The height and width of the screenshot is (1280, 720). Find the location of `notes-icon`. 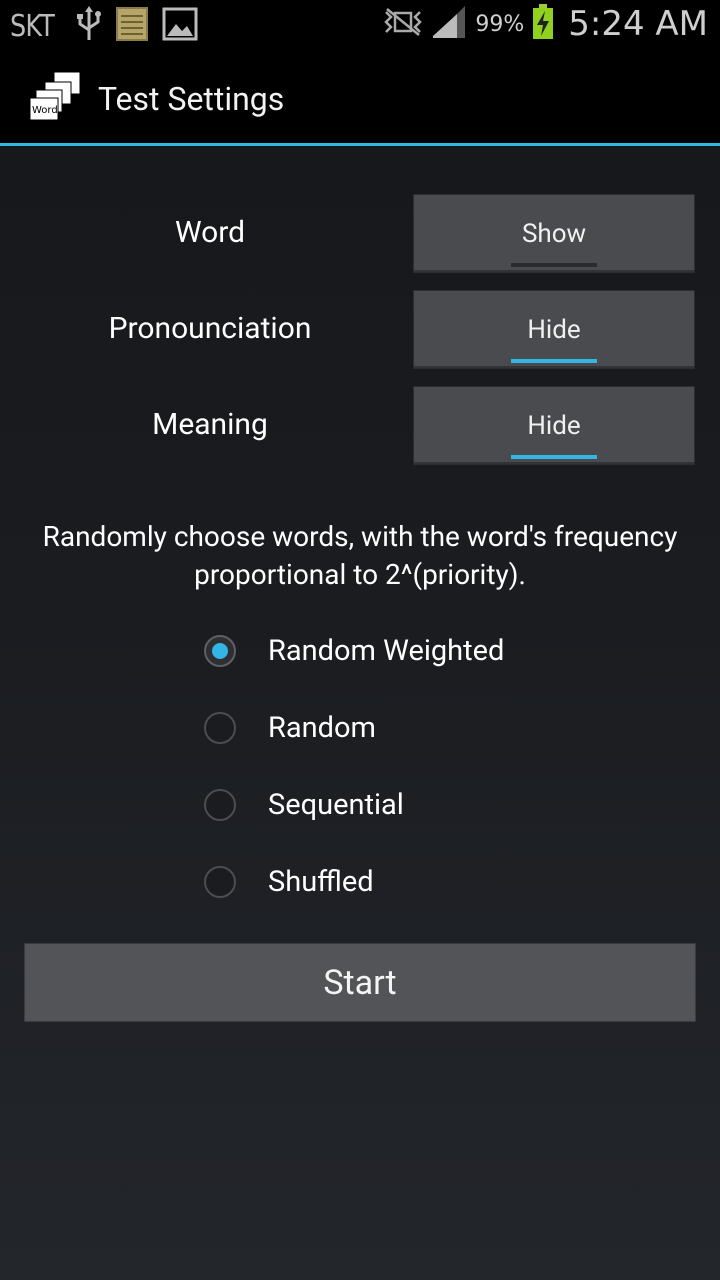

notes-icon is located at coordinates (131, 26).